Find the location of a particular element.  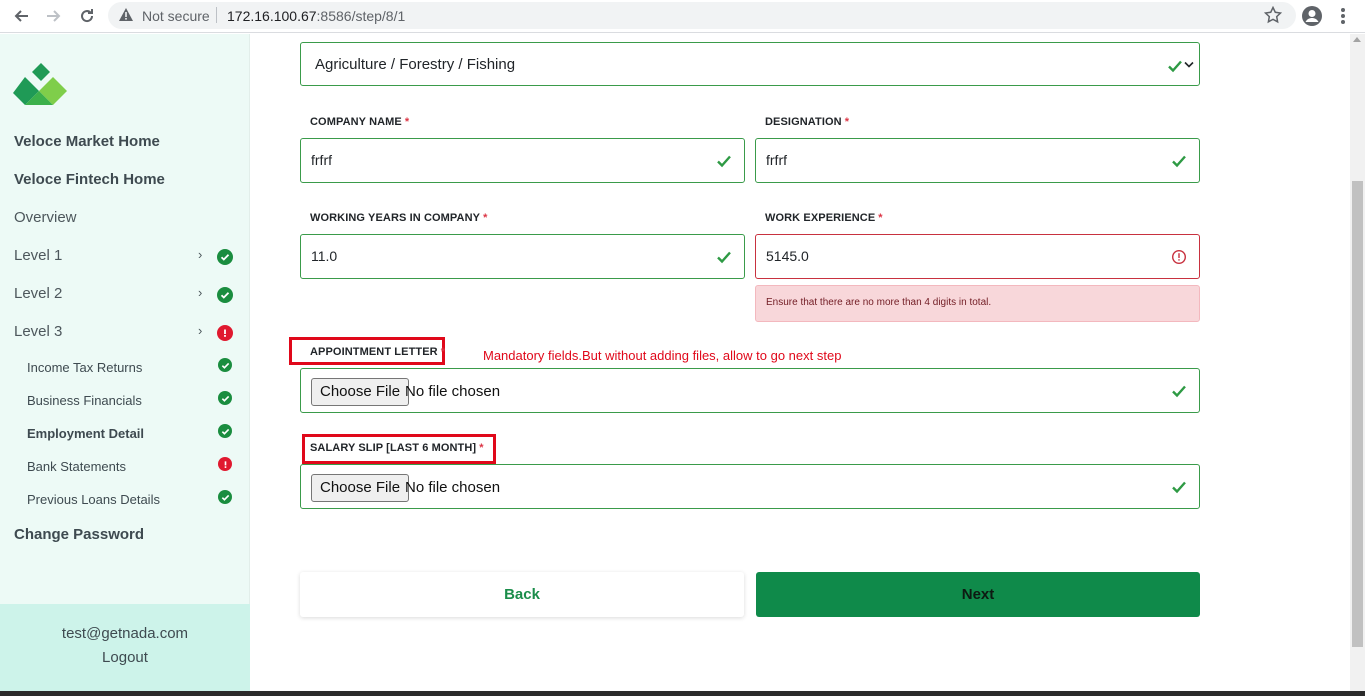

working-years-value: 11.0 is located at coordinates (324, 256).